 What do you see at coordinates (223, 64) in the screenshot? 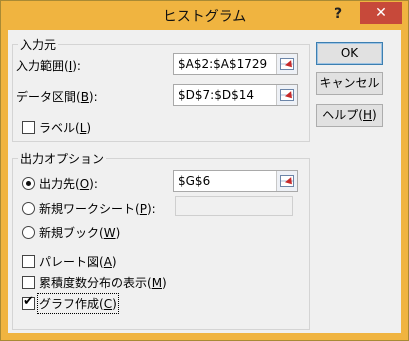
I see `input-range-value: $A$2:$A$1729` at bounding box center [223, 64].